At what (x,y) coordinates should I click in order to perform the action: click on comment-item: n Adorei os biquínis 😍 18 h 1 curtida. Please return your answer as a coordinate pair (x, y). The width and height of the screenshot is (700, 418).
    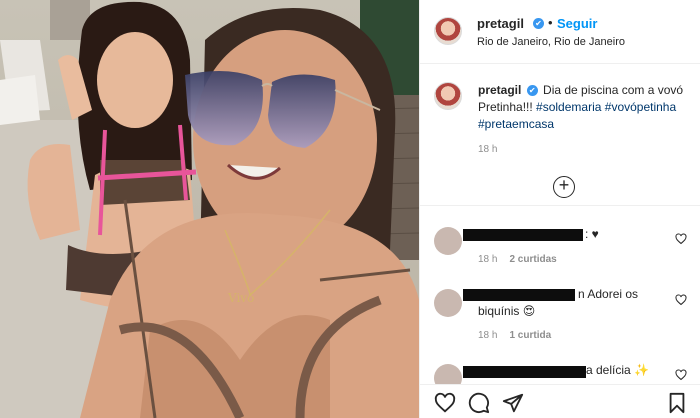
    Looking at the image, I should click on (560, 315).